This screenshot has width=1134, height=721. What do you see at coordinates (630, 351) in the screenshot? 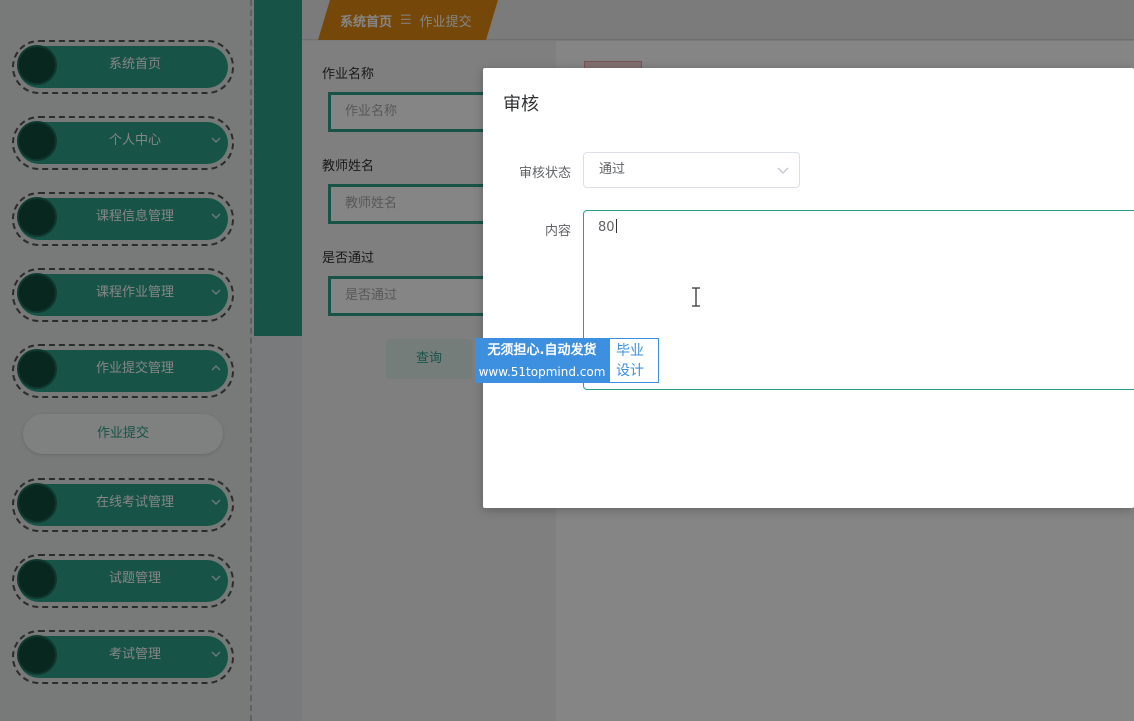
I see `watermark-badge-line1: 毕业` at bounding box center [630, 351].